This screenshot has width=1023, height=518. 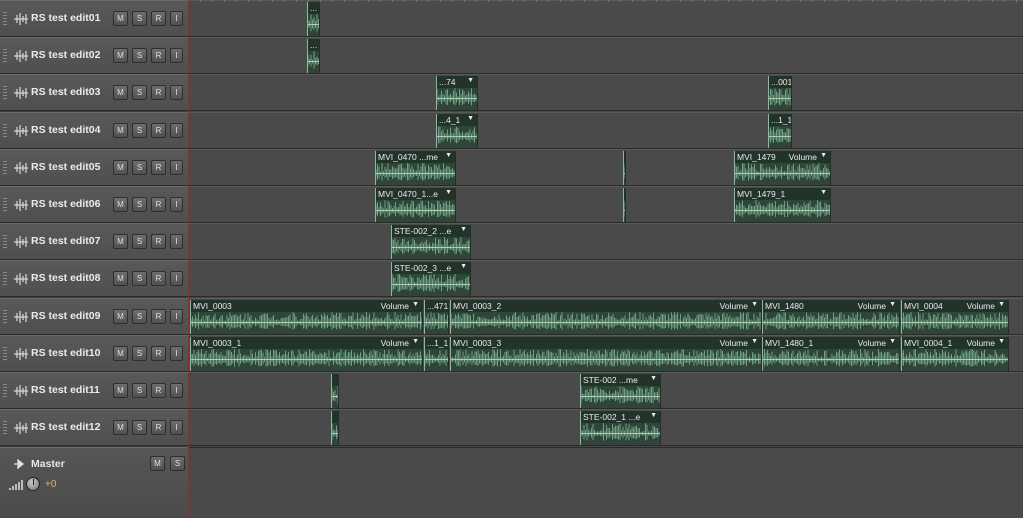 I want to click on track-header: RS test edit02 M S R I, so click(x=94, y=56).